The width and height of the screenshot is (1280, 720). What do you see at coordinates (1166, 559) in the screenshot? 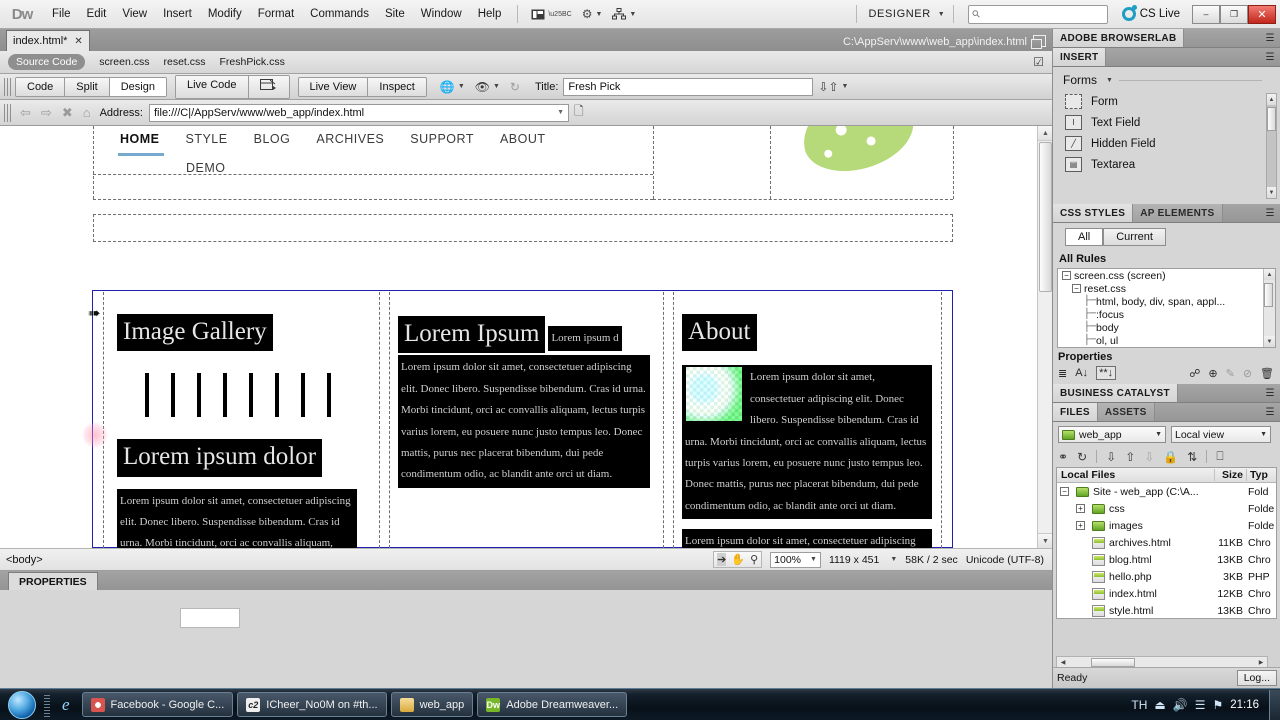
I see `file-list-row: blog.html 13KB Chro` at bounding box center [1166, 559].